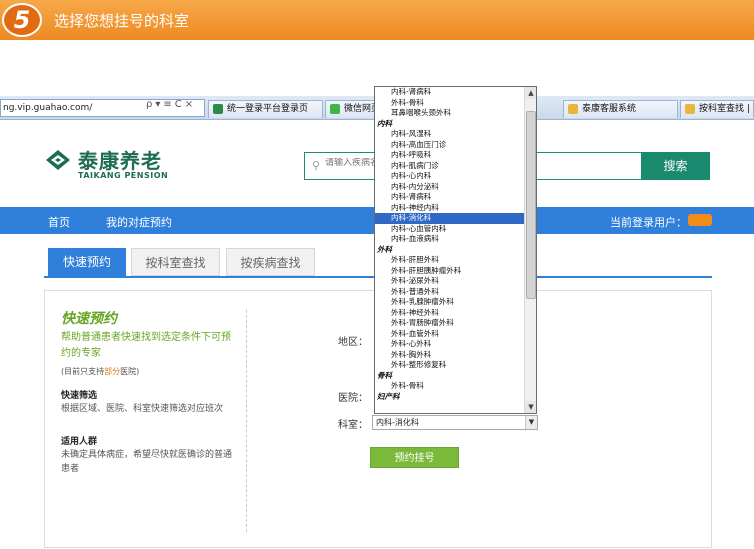 This screenshot has height=549, width=754. Describe the element at coordinates (675, 166) in the screenshot. I see `search-button: 搜索` at that location.